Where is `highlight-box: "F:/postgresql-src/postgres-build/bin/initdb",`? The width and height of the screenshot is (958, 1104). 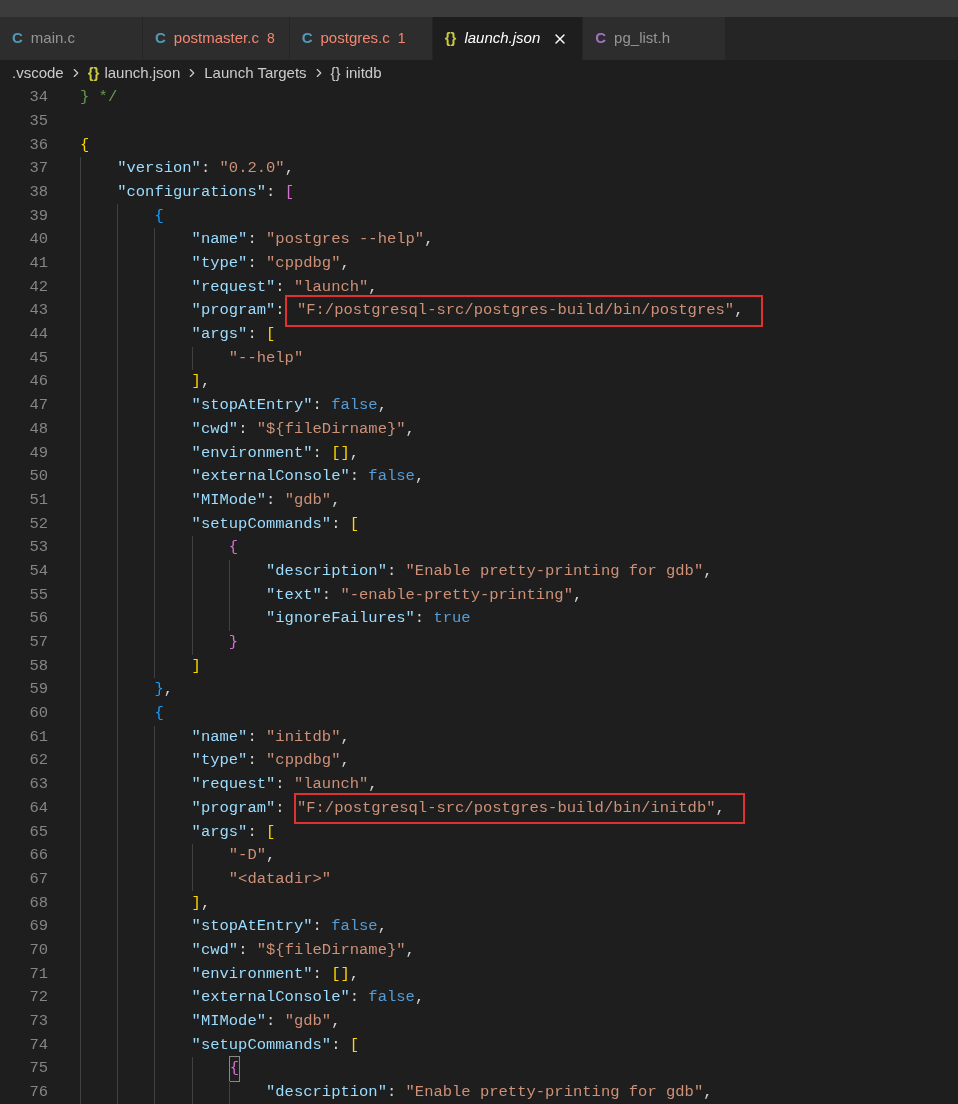 highlight-box: "F:/postgresql-src/postgres-build/bin/initdb", is located at coordinates (519, 808).